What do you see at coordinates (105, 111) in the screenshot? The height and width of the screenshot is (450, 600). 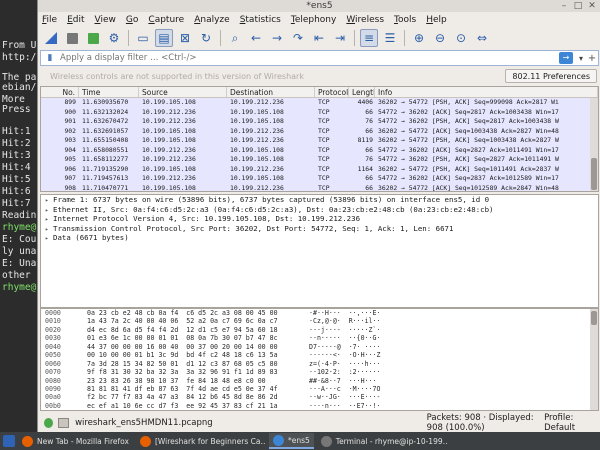 I see `packet-cell-time: 11.632132024` at bounding box center [105, 111].